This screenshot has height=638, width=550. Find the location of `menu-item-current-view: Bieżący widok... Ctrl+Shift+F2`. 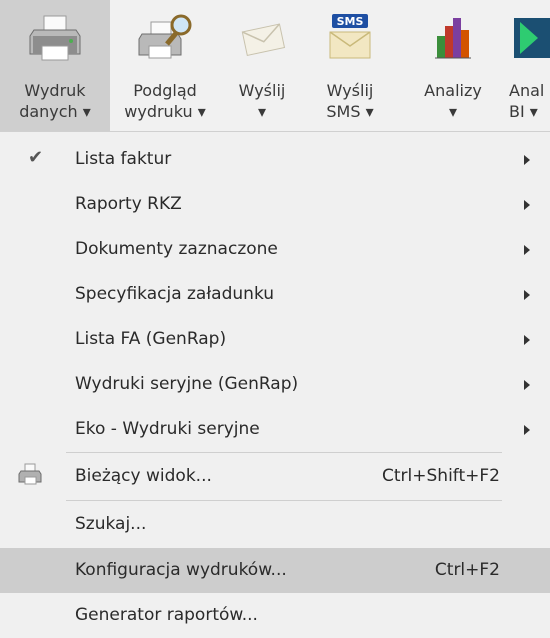

menu-item-current-view: Bieżący widok... Ctrl+Shift+F2 is located at coordinates (275, 476).